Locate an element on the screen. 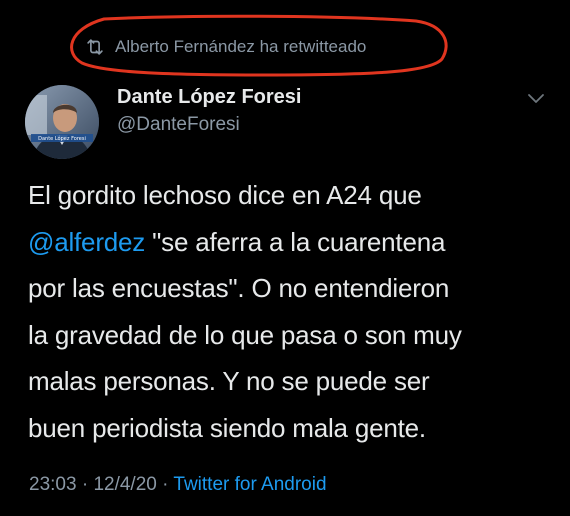 Image resolution: width=570 pixels, height=516 pixels. retweet-label: Alberto Fernández ha retwitteado is located at coordinates (241, 46).